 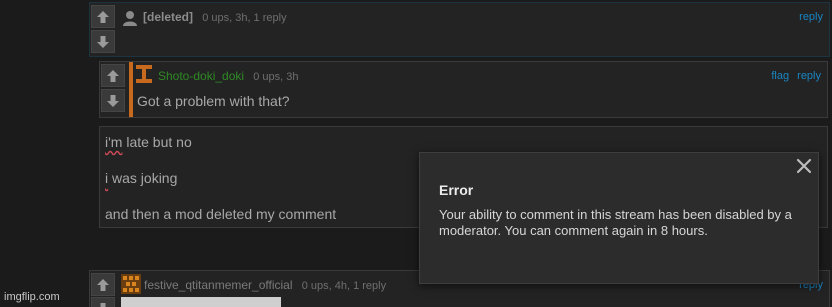 What do you see at coordinates (244, 18) in the screenshot?
I see `comment-meta: 0 ups, 3h, 1 reply` at bounding box center [244, 18].